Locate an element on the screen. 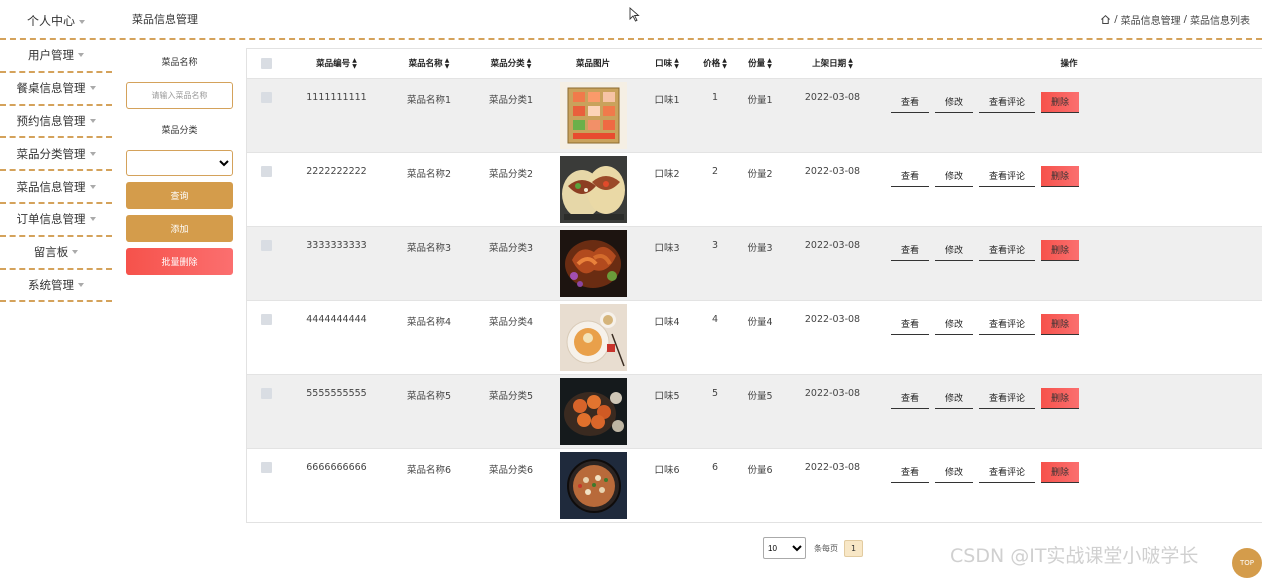 Image resolution: width=1262 pixels, height=578 pixels. cell-price: 6 is located at coordinates (715, 484).